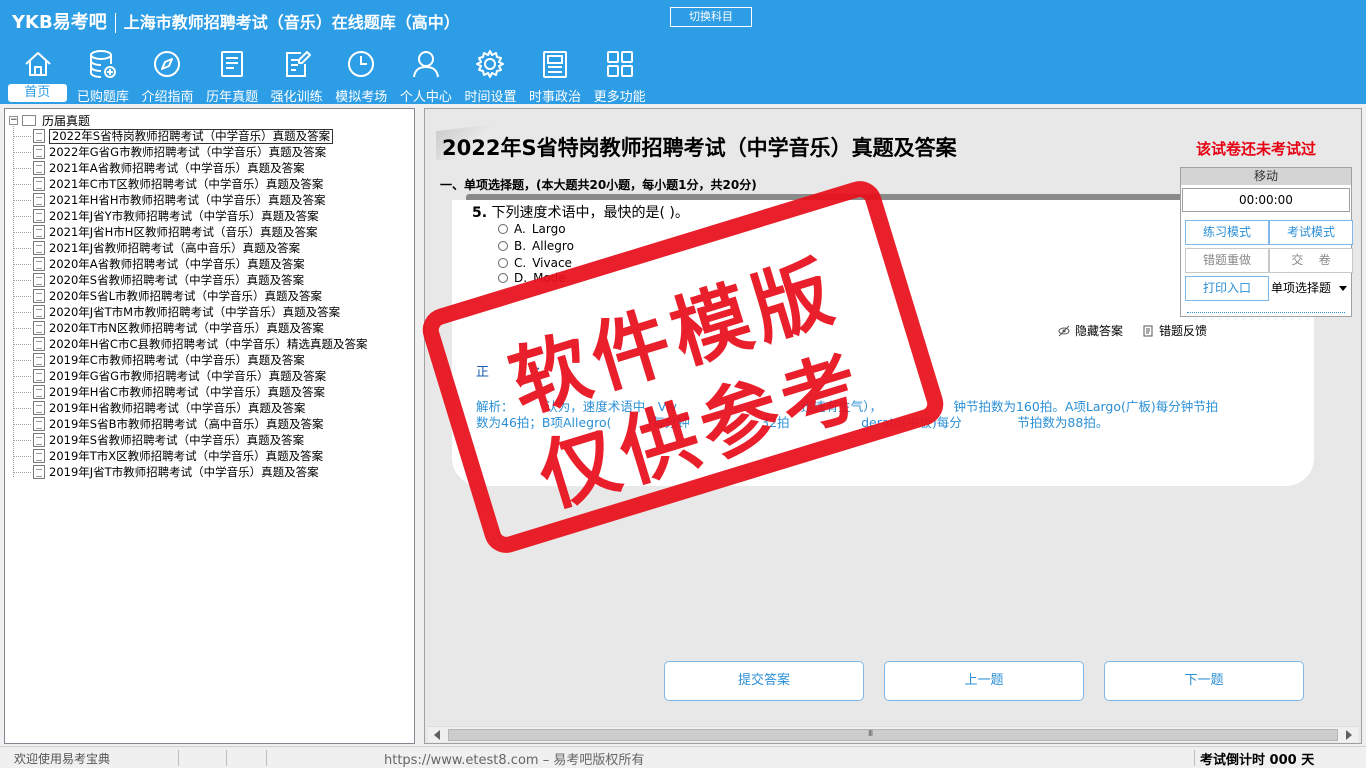 The width and height of the screenshot is (1366, 768). Describe the element at coordinates (115, 23) in the screenshot. I see `brand-separator` at that location.